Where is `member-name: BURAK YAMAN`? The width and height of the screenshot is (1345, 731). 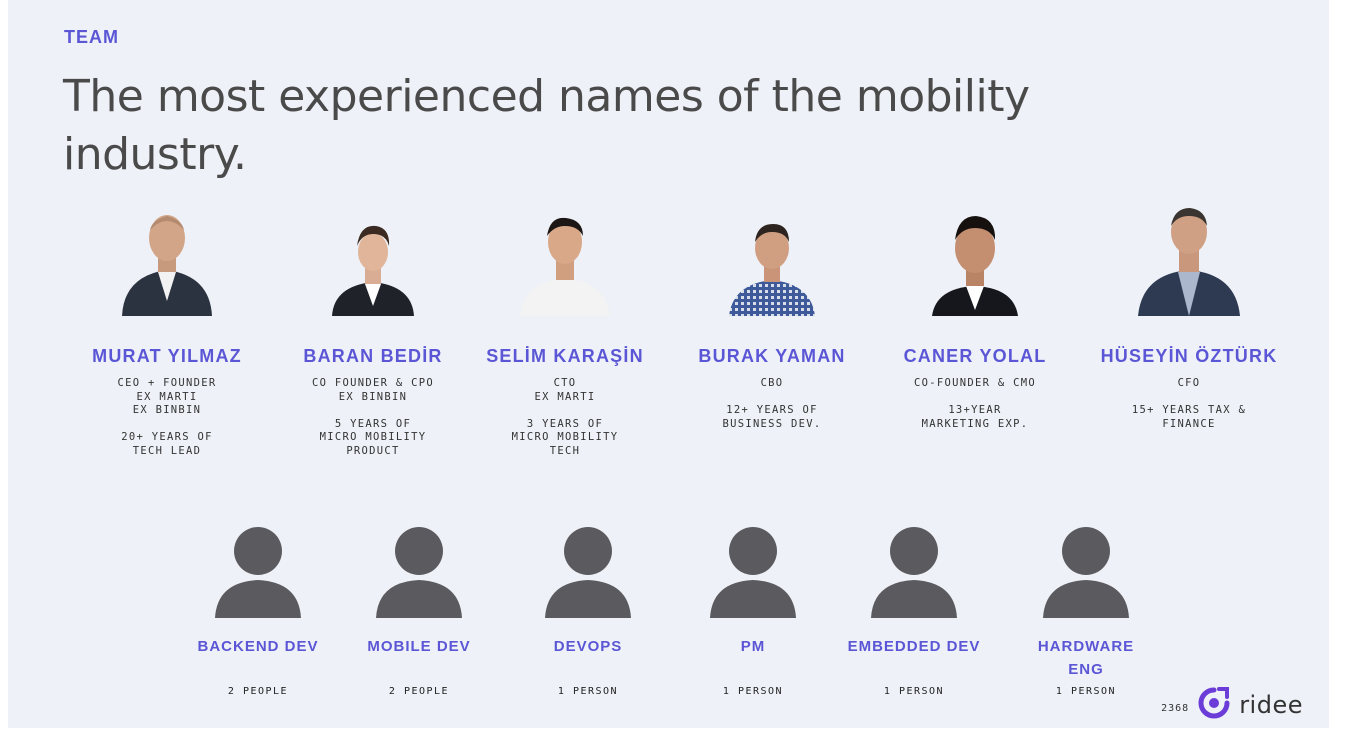 member-name: BURAK YAMAN is located at coordinates (772, 356).